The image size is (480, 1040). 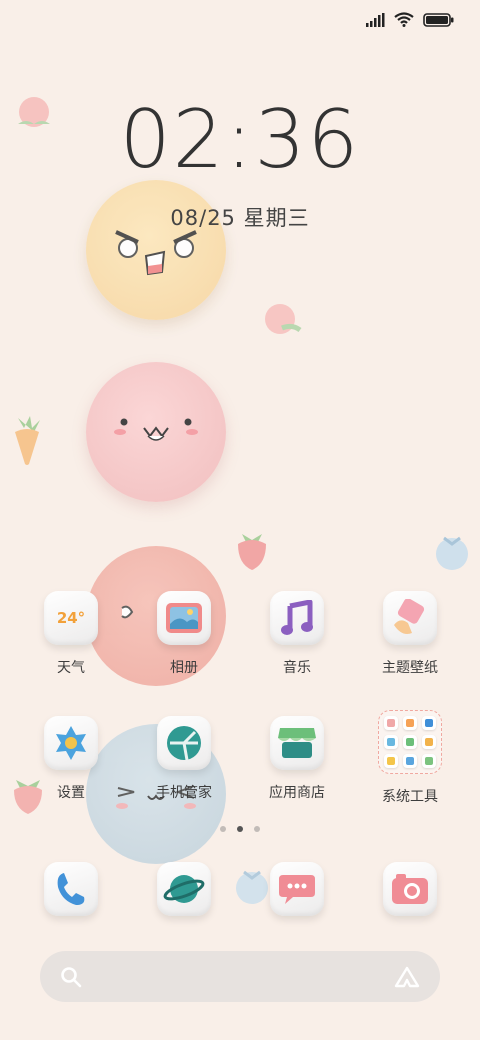 What do you see at coordinates (71, 977) in the screenshot?
I see `search-icon` at bounding box center [71, 977].